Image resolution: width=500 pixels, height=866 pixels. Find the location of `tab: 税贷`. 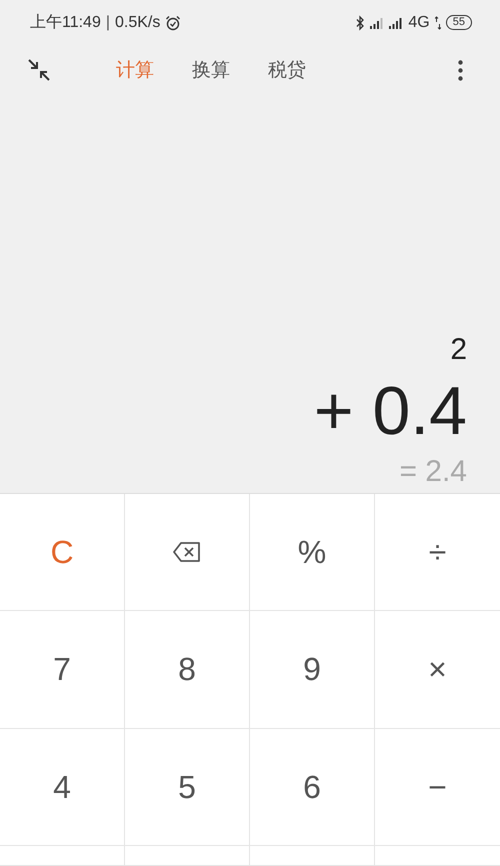

tab: 税贷 is located at coordinates (287, 70).